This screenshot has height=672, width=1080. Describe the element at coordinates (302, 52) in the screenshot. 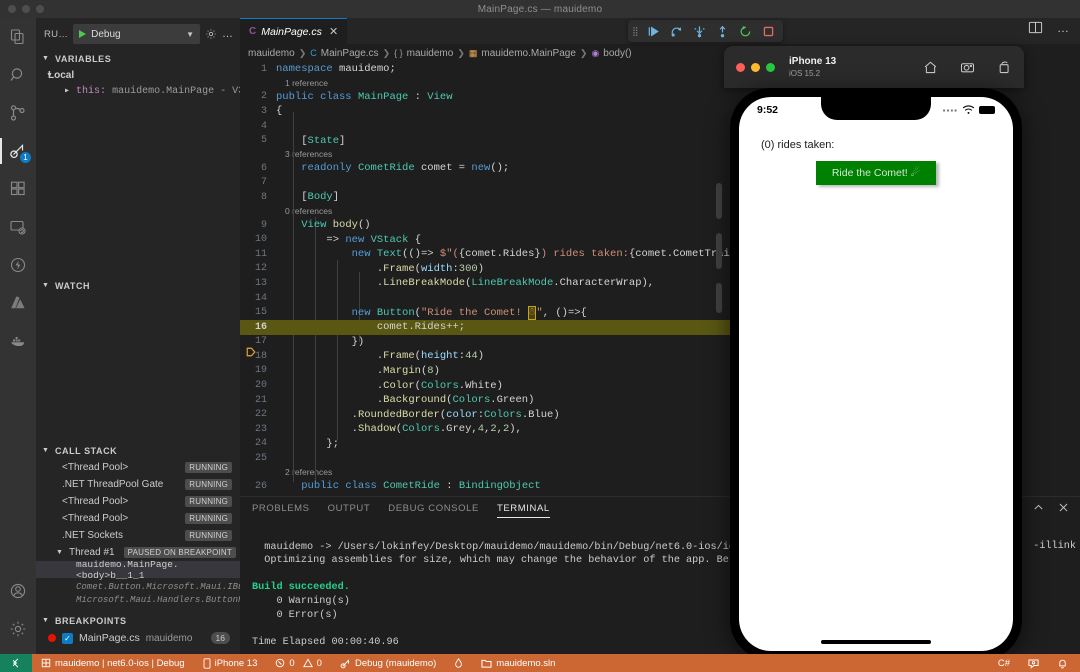

I see `chevron-right-icon: ❯` at that location.